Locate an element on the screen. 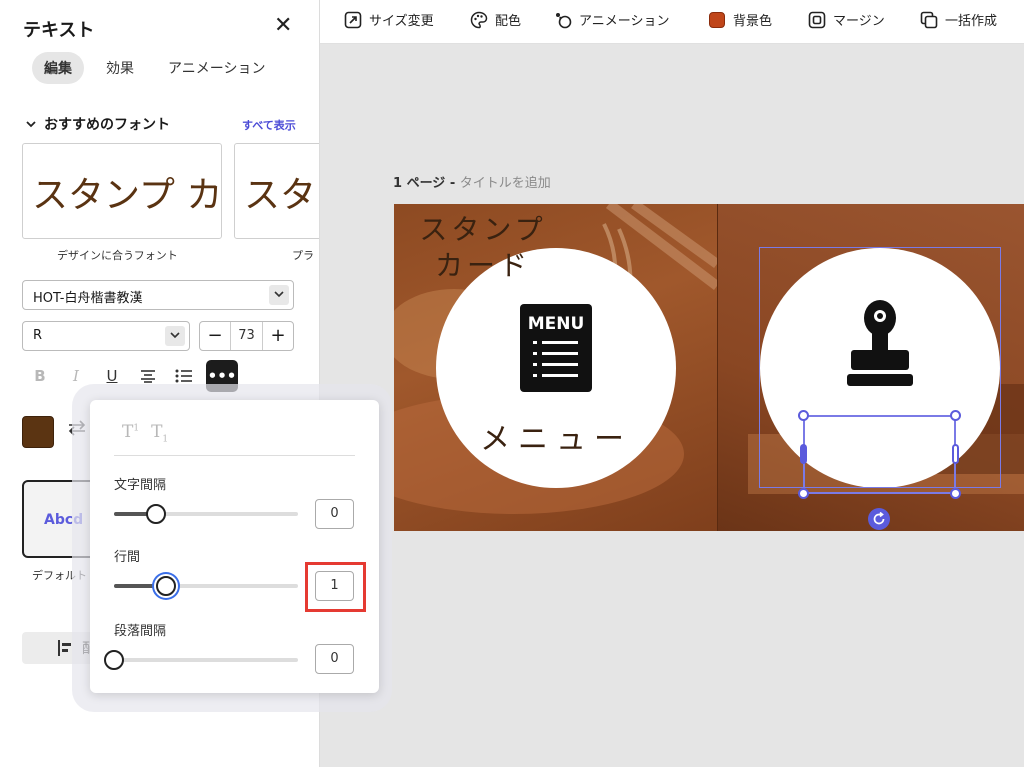  resize-label: サイズ変更 is located at coordinates (401, 21).